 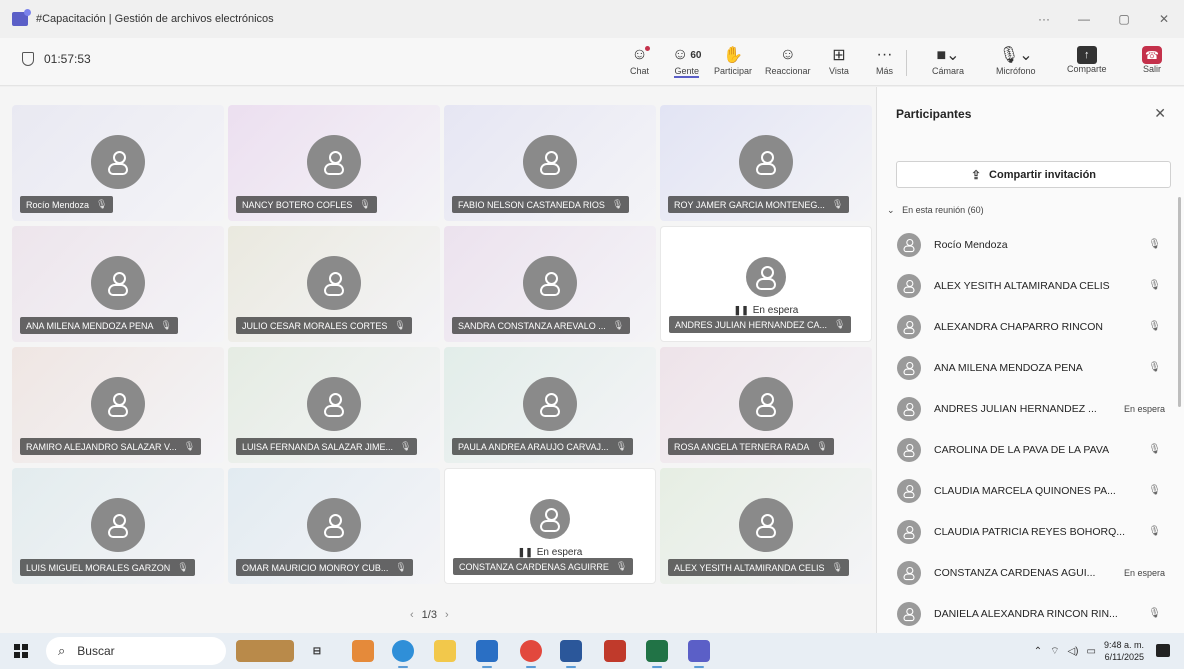 I want to click on participant-tile: ANA MILENA MENDOZA PENA 🎙, so click(x=118, y=284).